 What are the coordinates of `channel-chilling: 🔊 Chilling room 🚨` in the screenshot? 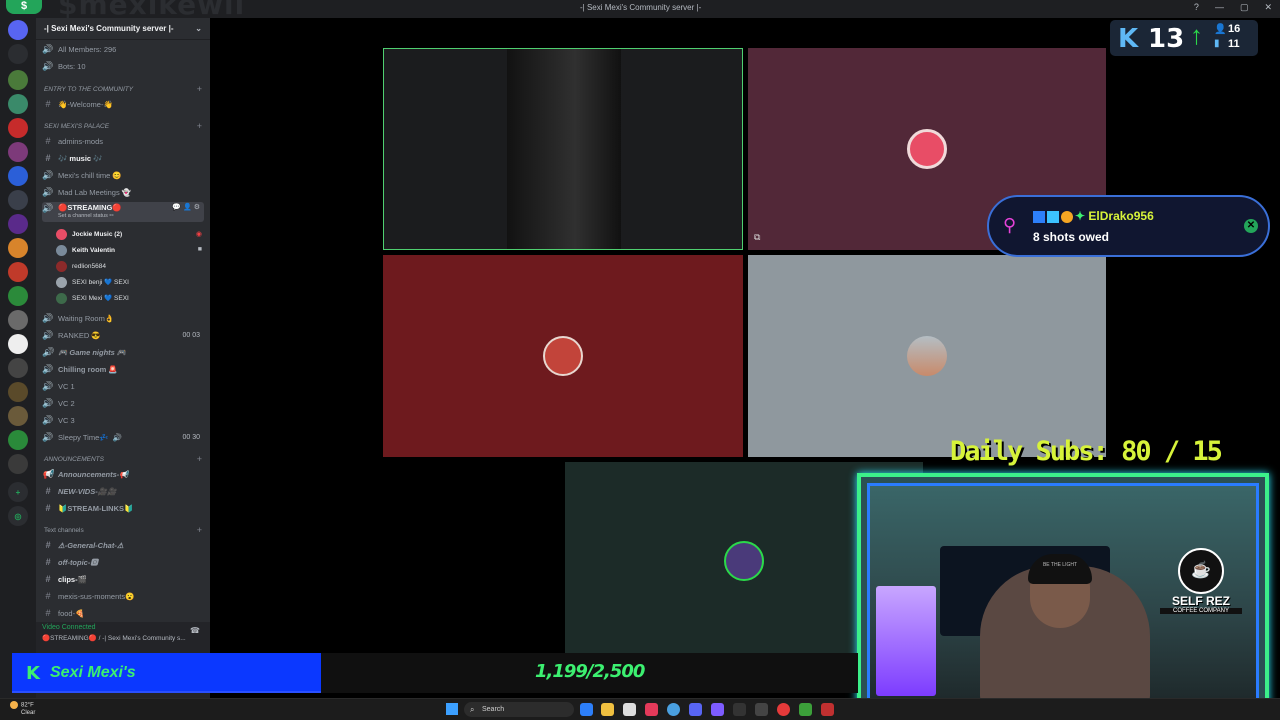 It's located at (79, 369).